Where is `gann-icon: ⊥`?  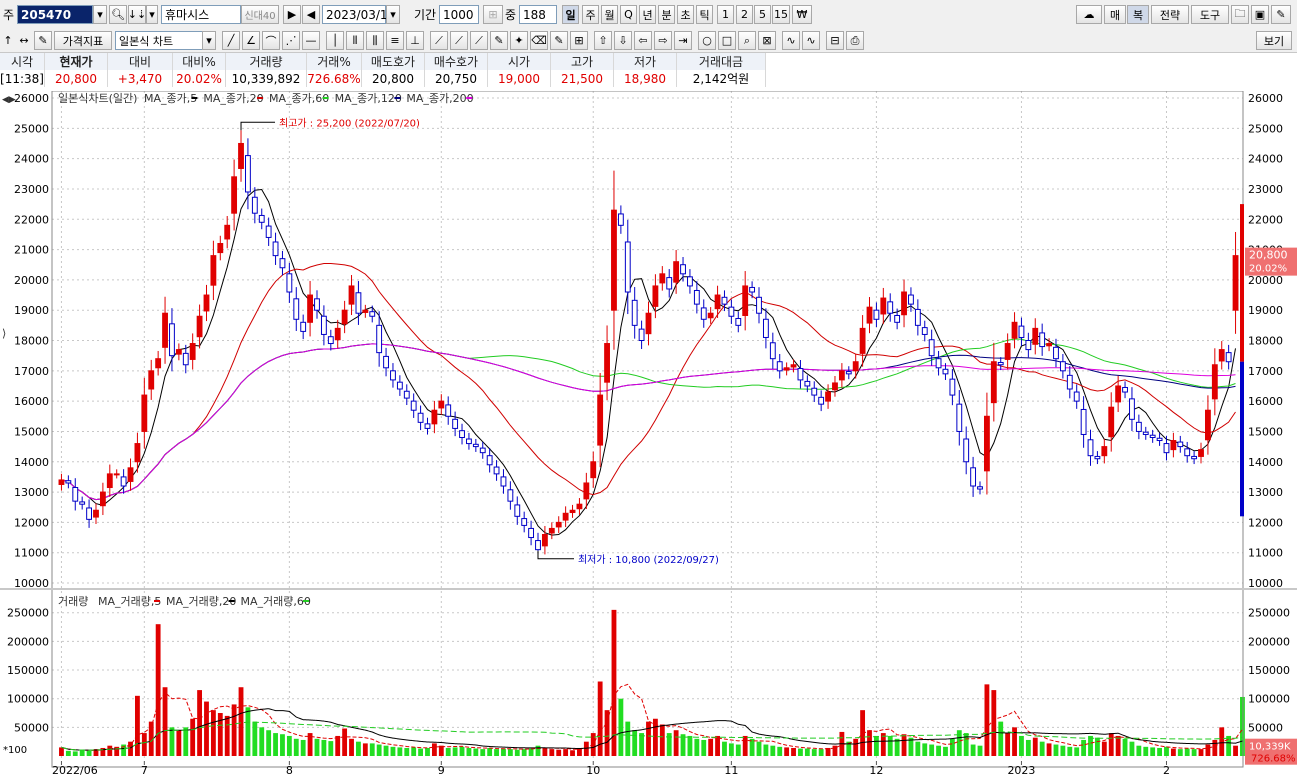 gann-icon: ⊥ is located at coordinates (415, 40).